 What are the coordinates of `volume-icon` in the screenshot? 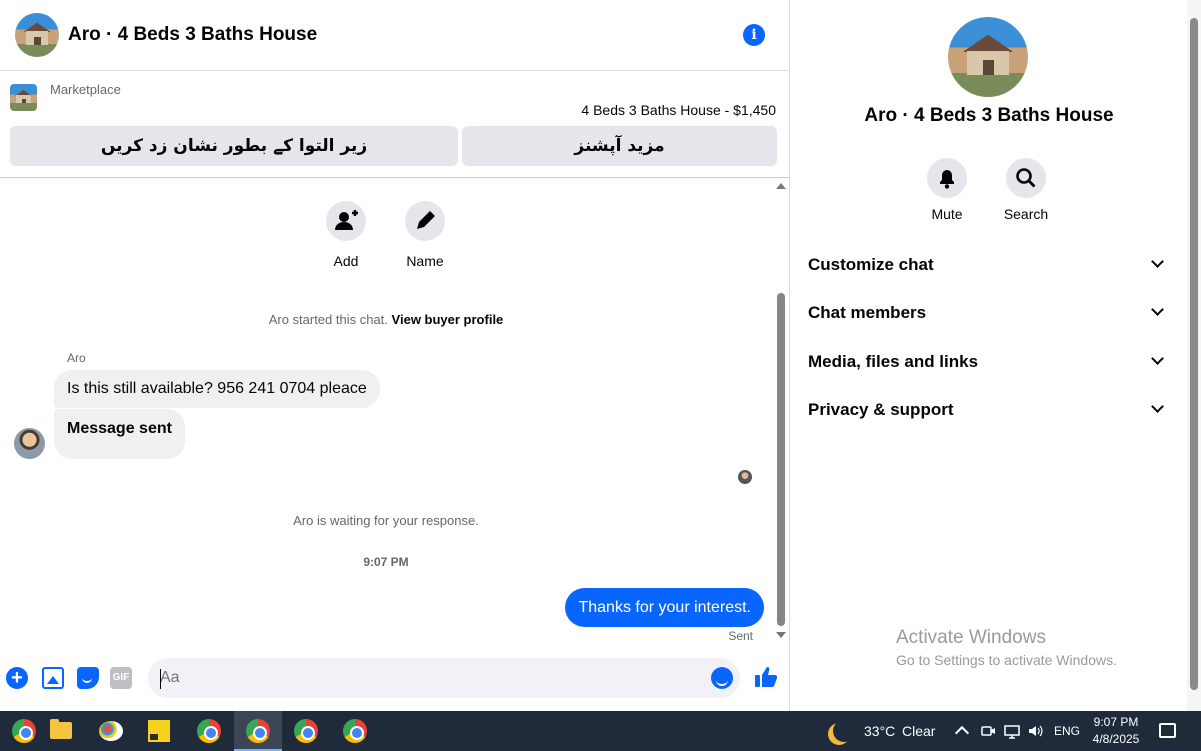 It's located at (1035, 731).